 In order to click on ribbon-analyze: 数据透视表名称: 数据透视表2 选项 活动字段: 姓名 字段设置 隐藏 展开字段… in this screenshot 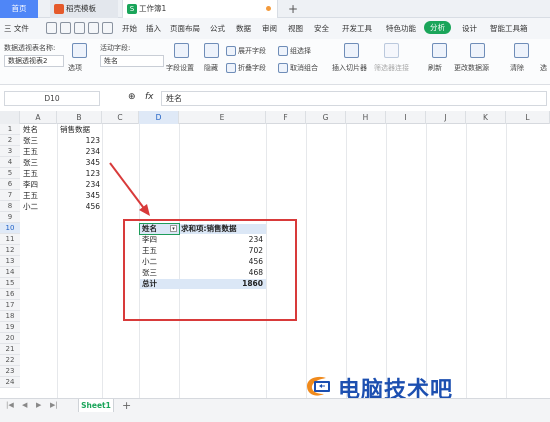, I will do `click(275, 62)`.